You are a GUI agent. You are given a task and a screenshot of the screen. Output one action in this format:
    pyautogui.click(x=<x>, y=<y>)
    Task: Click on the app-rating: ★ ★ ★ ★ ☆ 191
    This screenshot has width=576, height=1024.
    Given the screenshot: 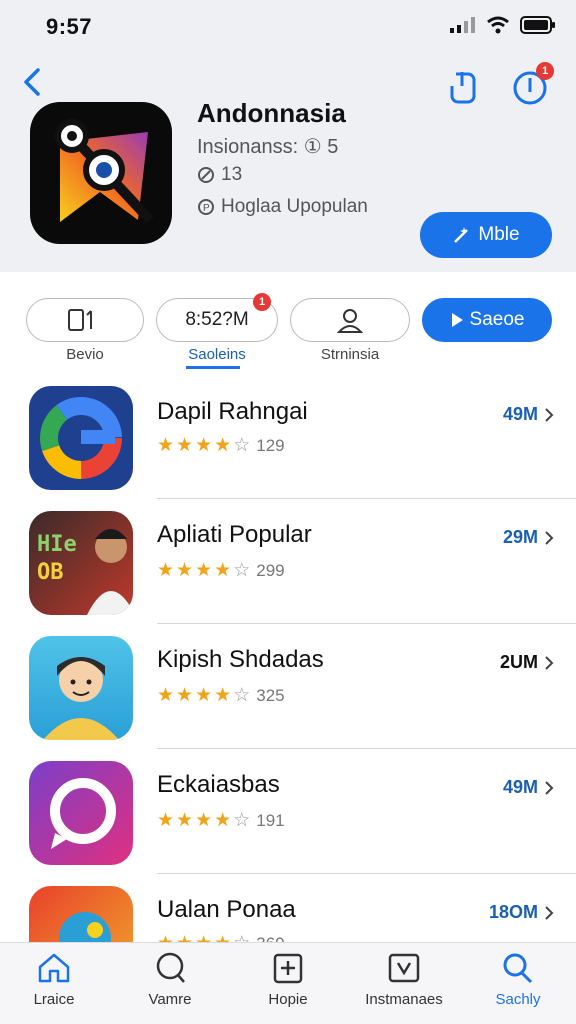 What is the action you would take?
    pyautogui.click(x=221, y=820)
    